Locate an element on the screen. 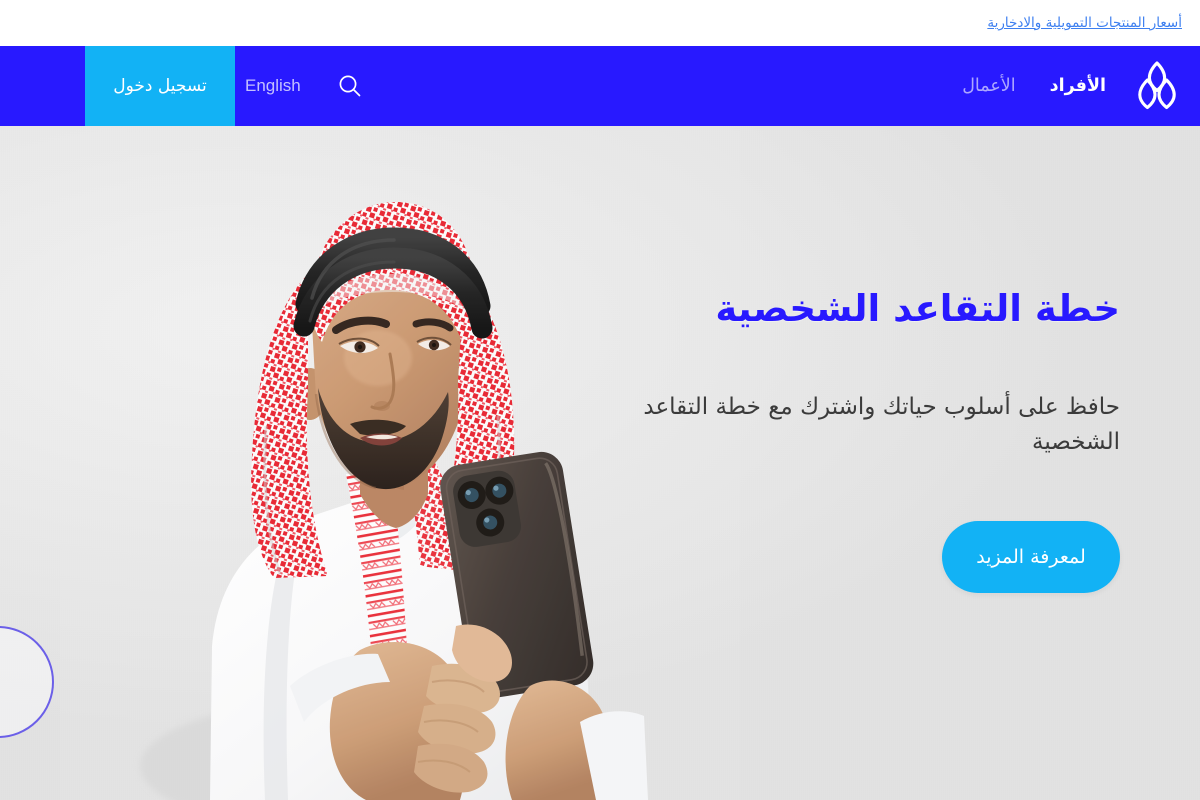  nav-item-business: الأعمال is located at coordinates (988, 86).